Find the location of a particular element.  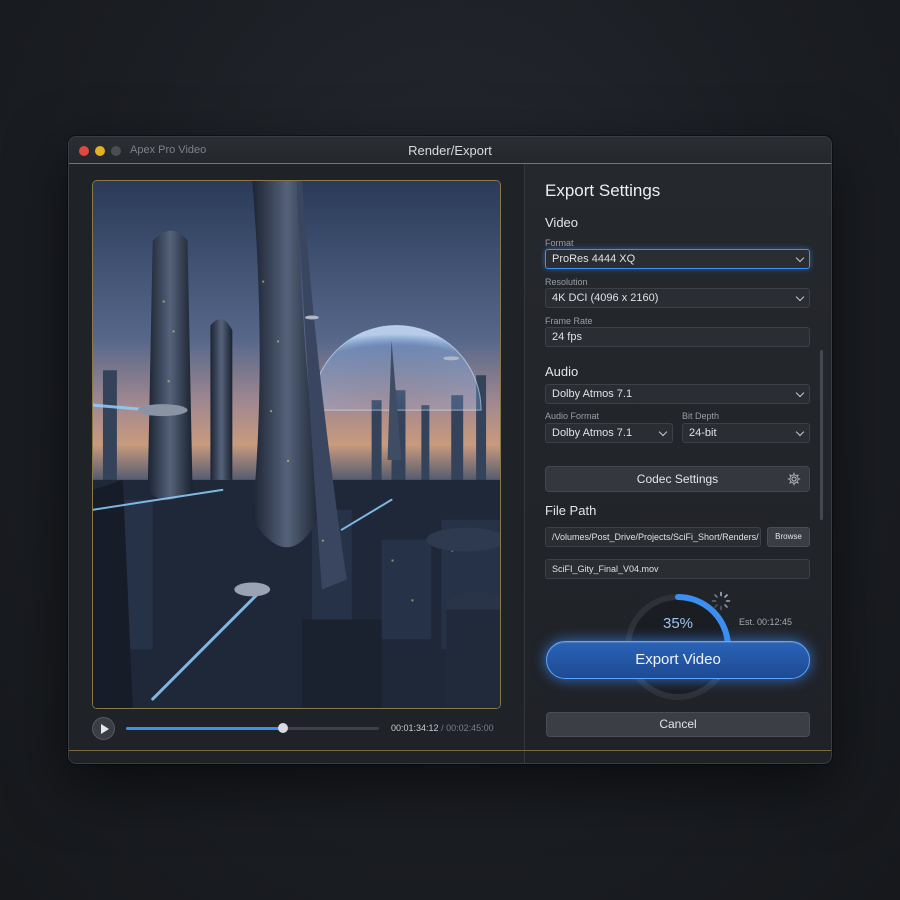

codec-settings-label: Codec Settings is located at coordinates (677, 479).